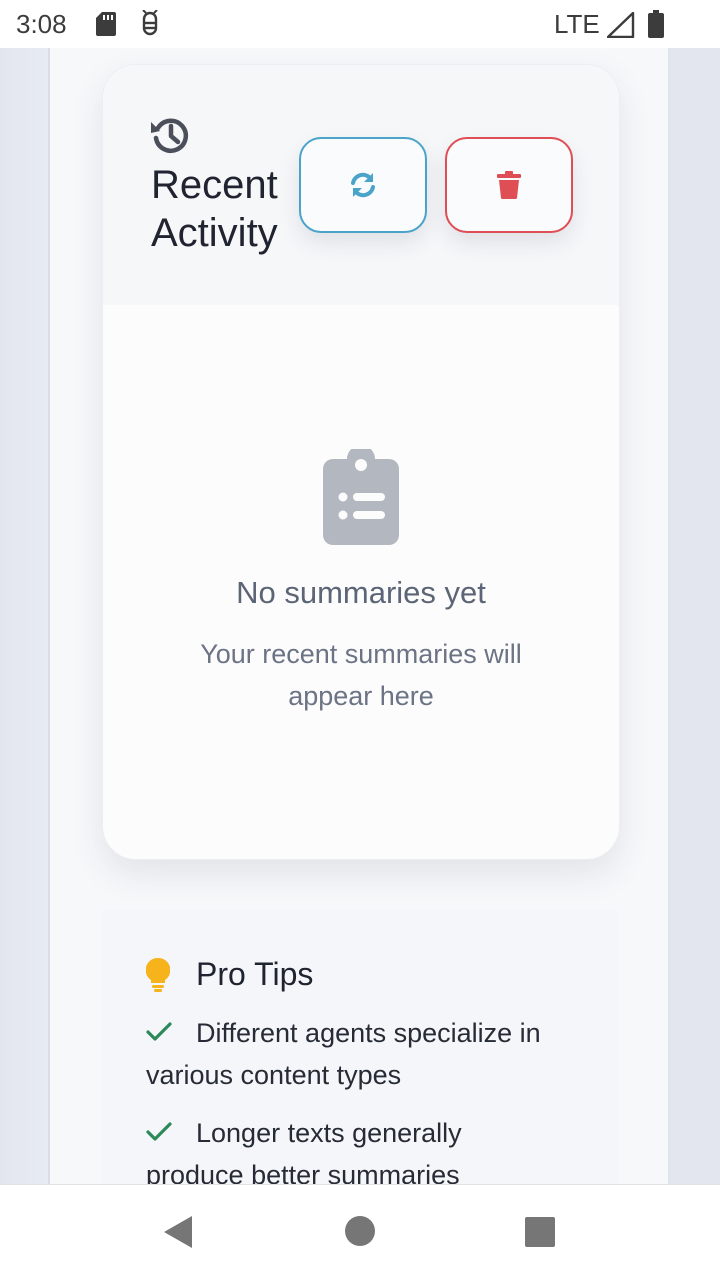 This screenshot has height=1281, width=720. What do you see at coordinates (540, 1232) in the screenshot?
I see `recents-icon` at bounding box center [540, 1232].